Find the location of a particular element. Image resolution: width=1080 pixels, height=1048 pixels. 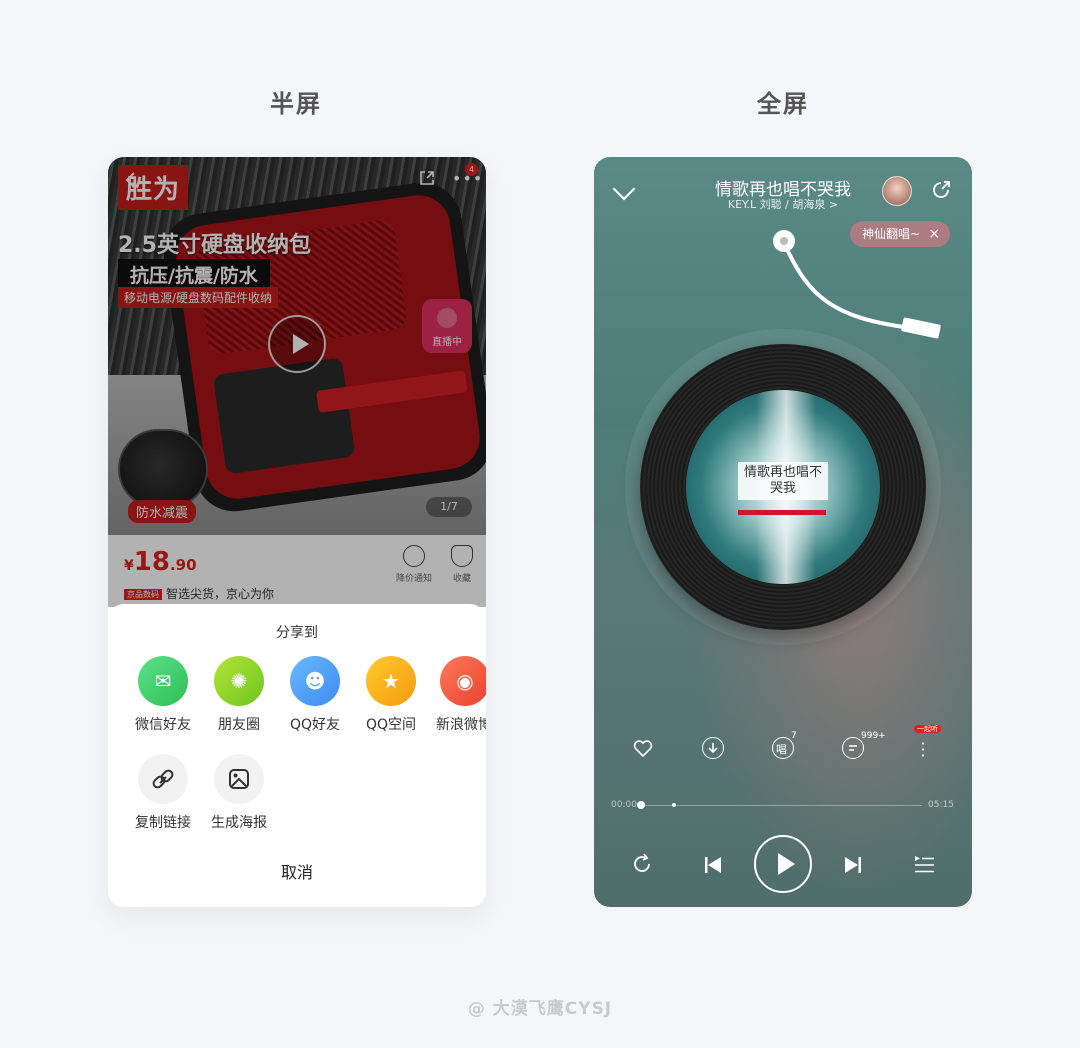

moments-icon: ✺ is located at coordinates (239, 681).